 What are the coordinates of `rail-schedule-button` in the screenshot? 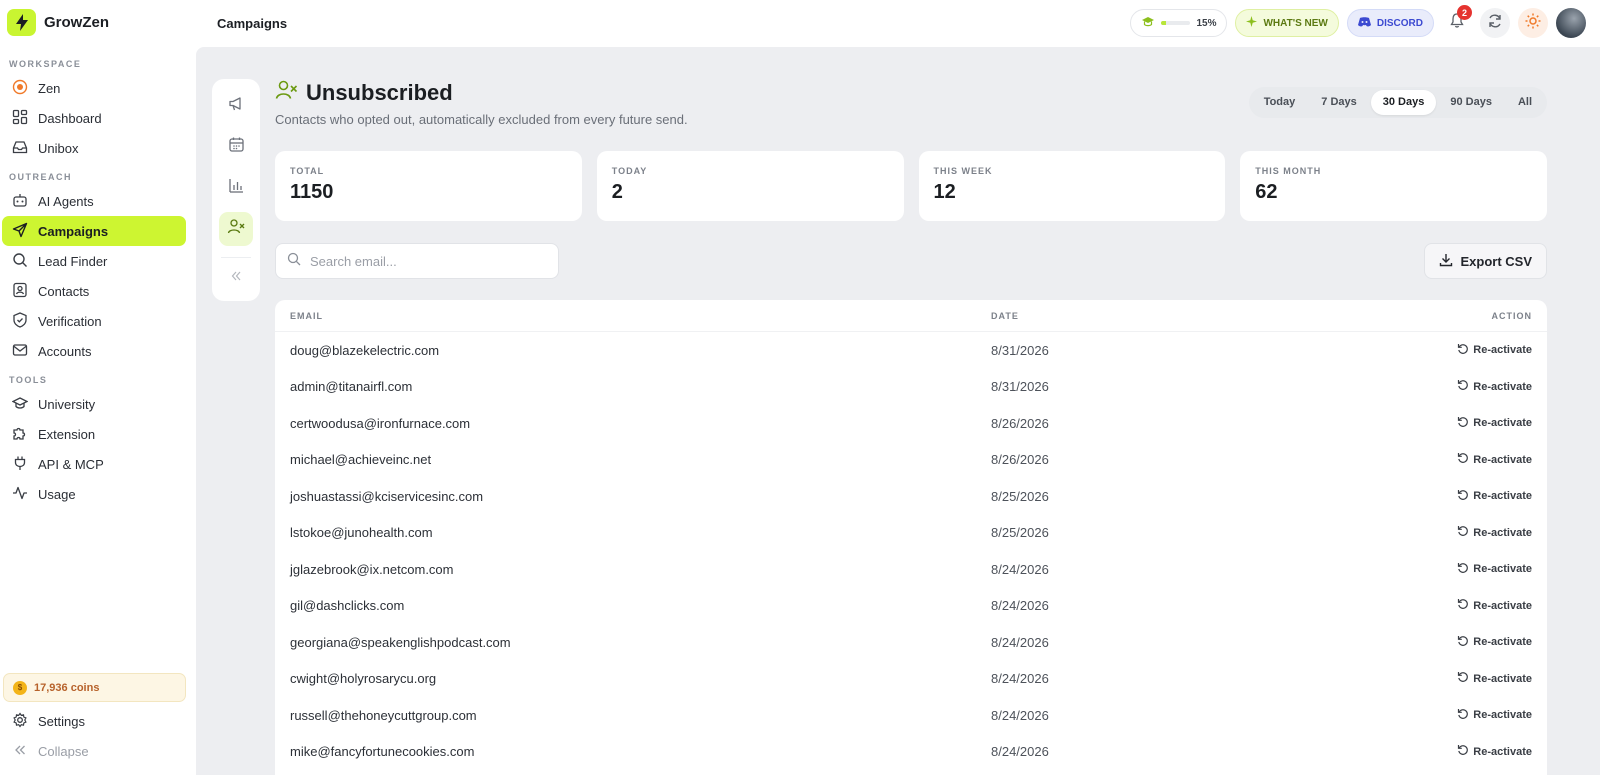 It's located at (236, 147).